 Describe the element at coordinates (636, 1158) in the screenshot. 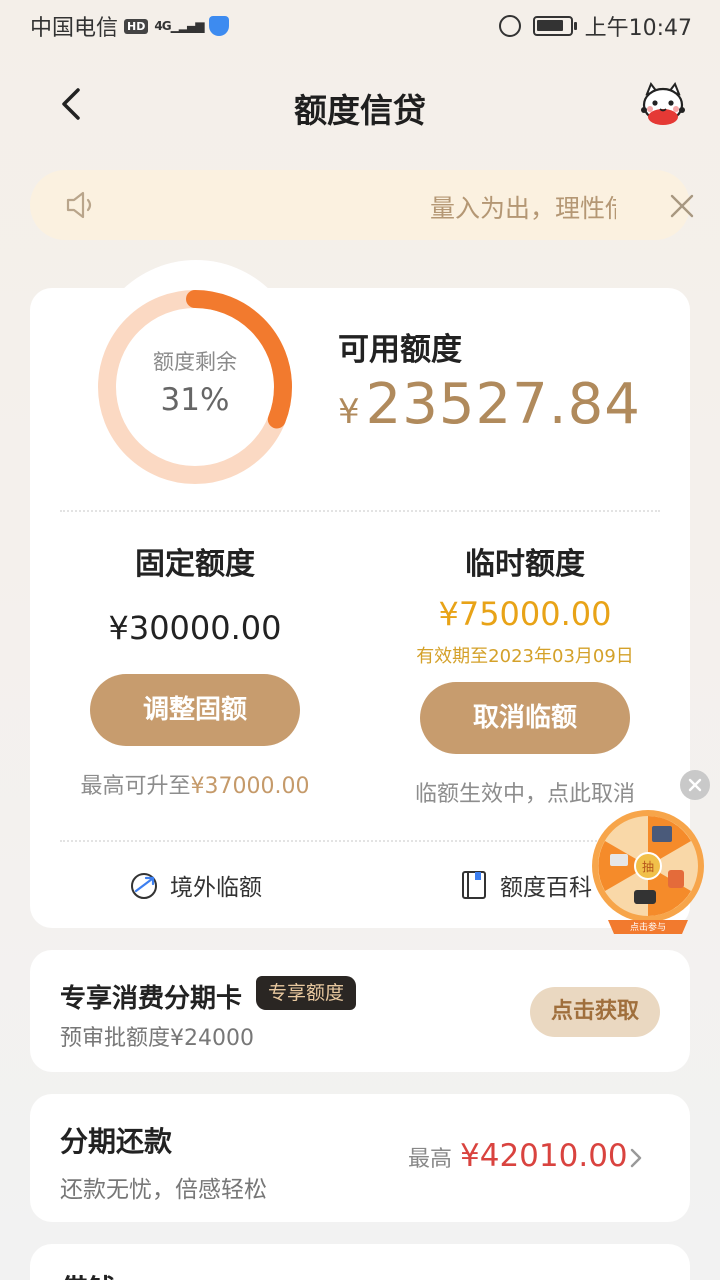

I see `chevron-right-icon` at that location.